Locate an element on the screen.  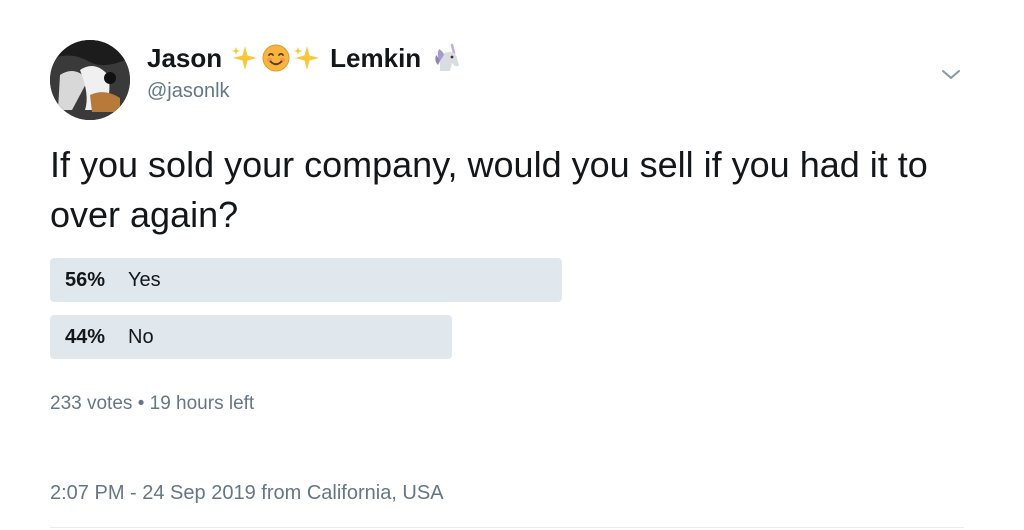
author-handle: @jasonlk is located at coordinates (188, 91).